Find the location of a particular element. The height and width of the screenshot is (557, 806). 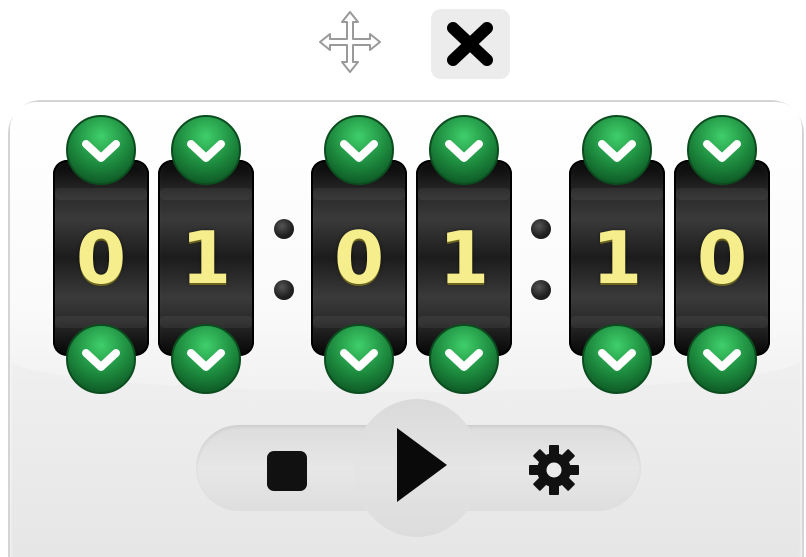

gear-icon is located at coordinates (554, 470).